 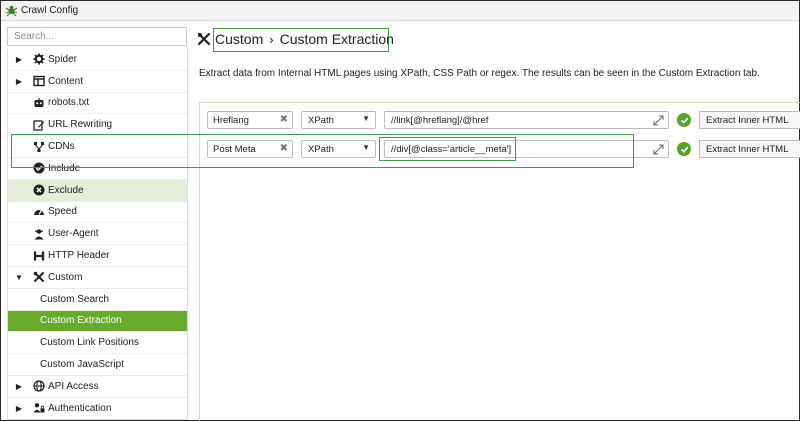 What do you see at coordinates (322, 151) in the screenshot?
I see `row-highlight` at bounding box center [322, 151].